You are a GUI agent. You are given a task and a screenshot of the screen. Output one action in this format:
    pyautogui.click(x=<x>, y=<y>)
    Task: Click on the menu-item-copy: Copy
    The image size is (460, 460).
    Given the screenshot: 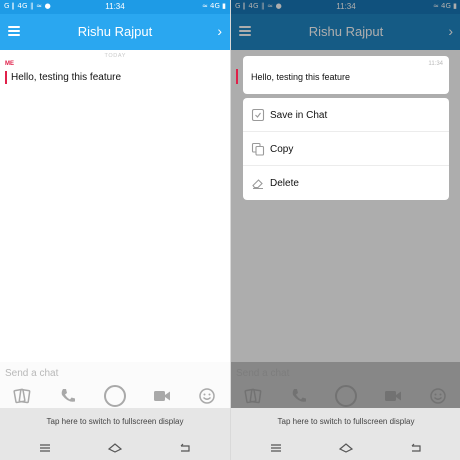 What is the action you would take?
    pyautogui.click(x=346, y=149)
    